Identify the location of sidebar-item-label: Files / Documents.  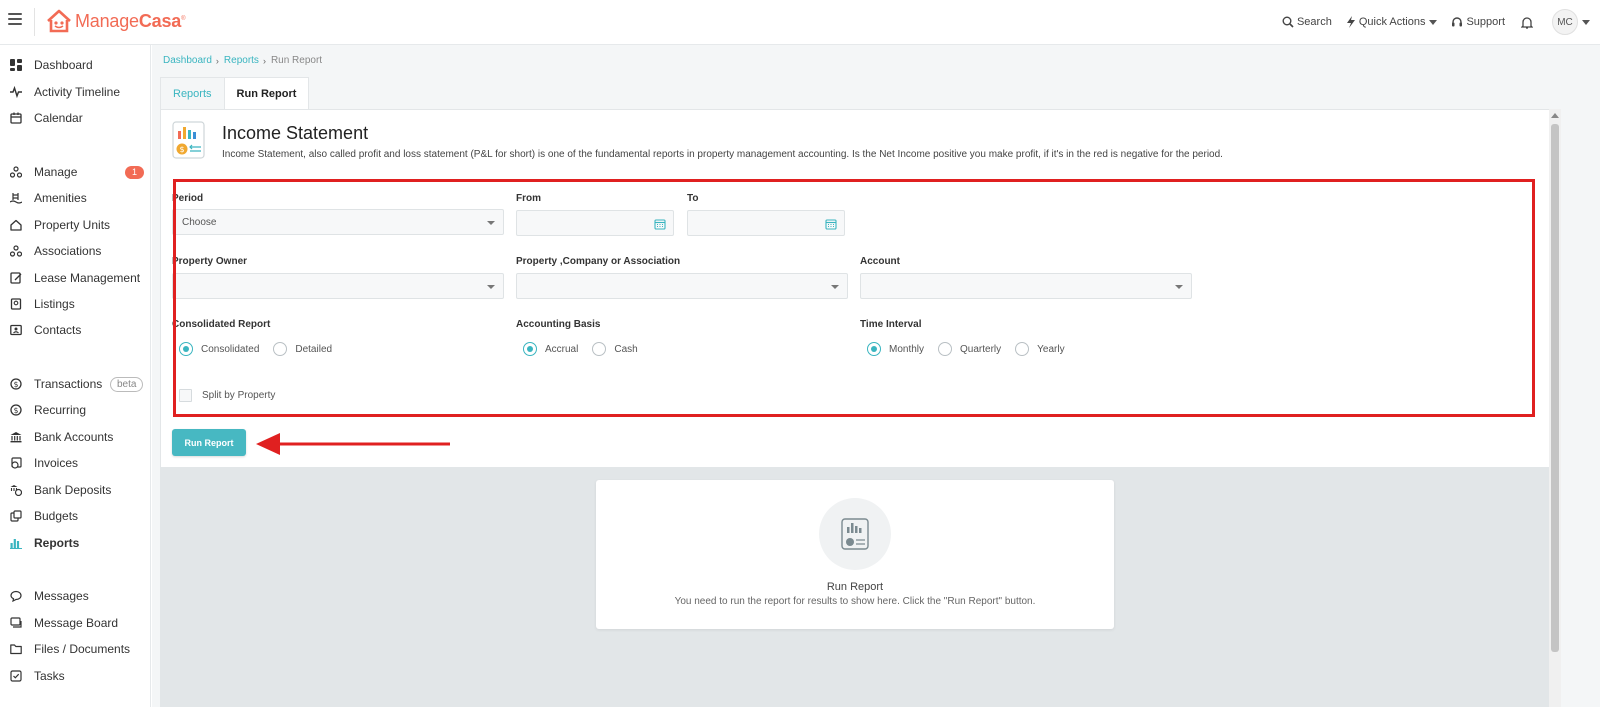
(82, 649).